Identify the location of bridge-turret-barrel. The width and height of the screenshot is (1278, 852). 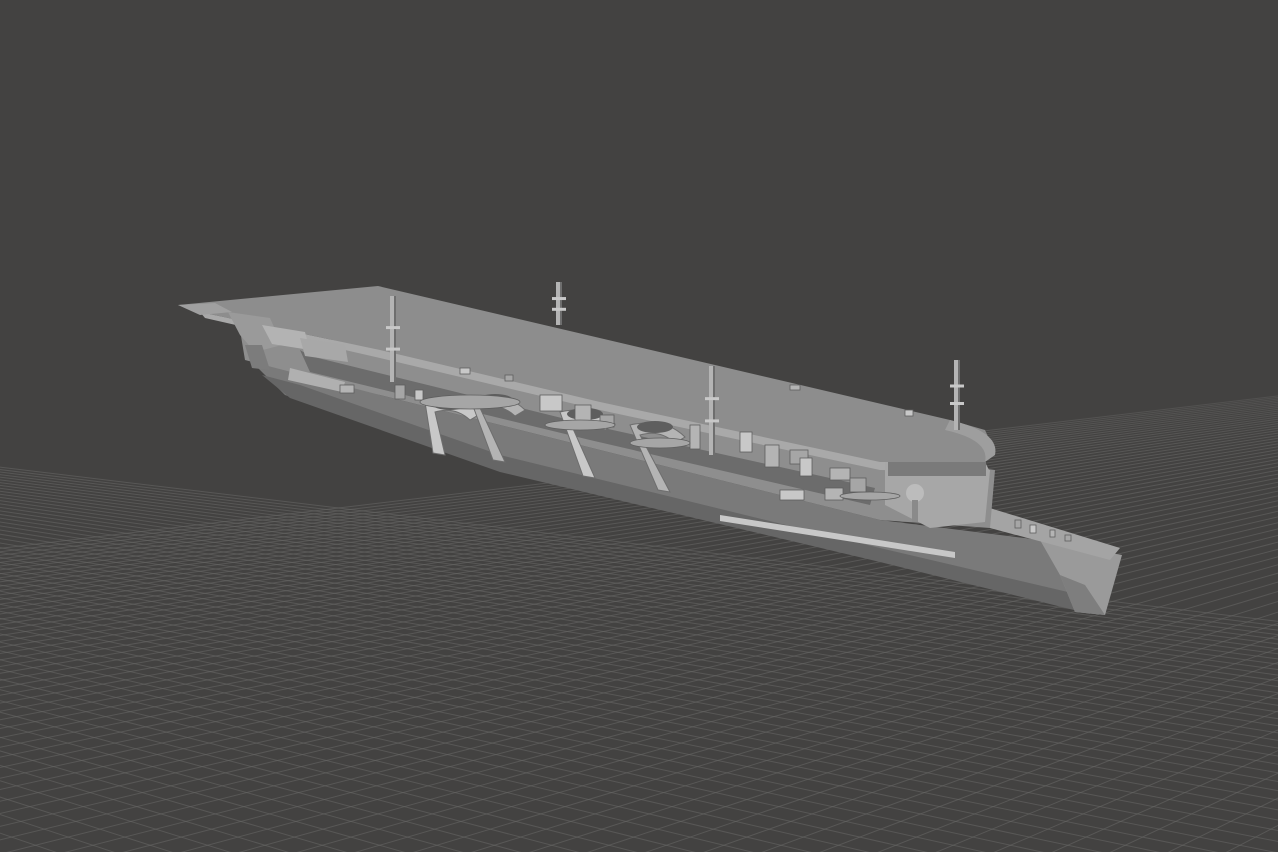
(915, 511).